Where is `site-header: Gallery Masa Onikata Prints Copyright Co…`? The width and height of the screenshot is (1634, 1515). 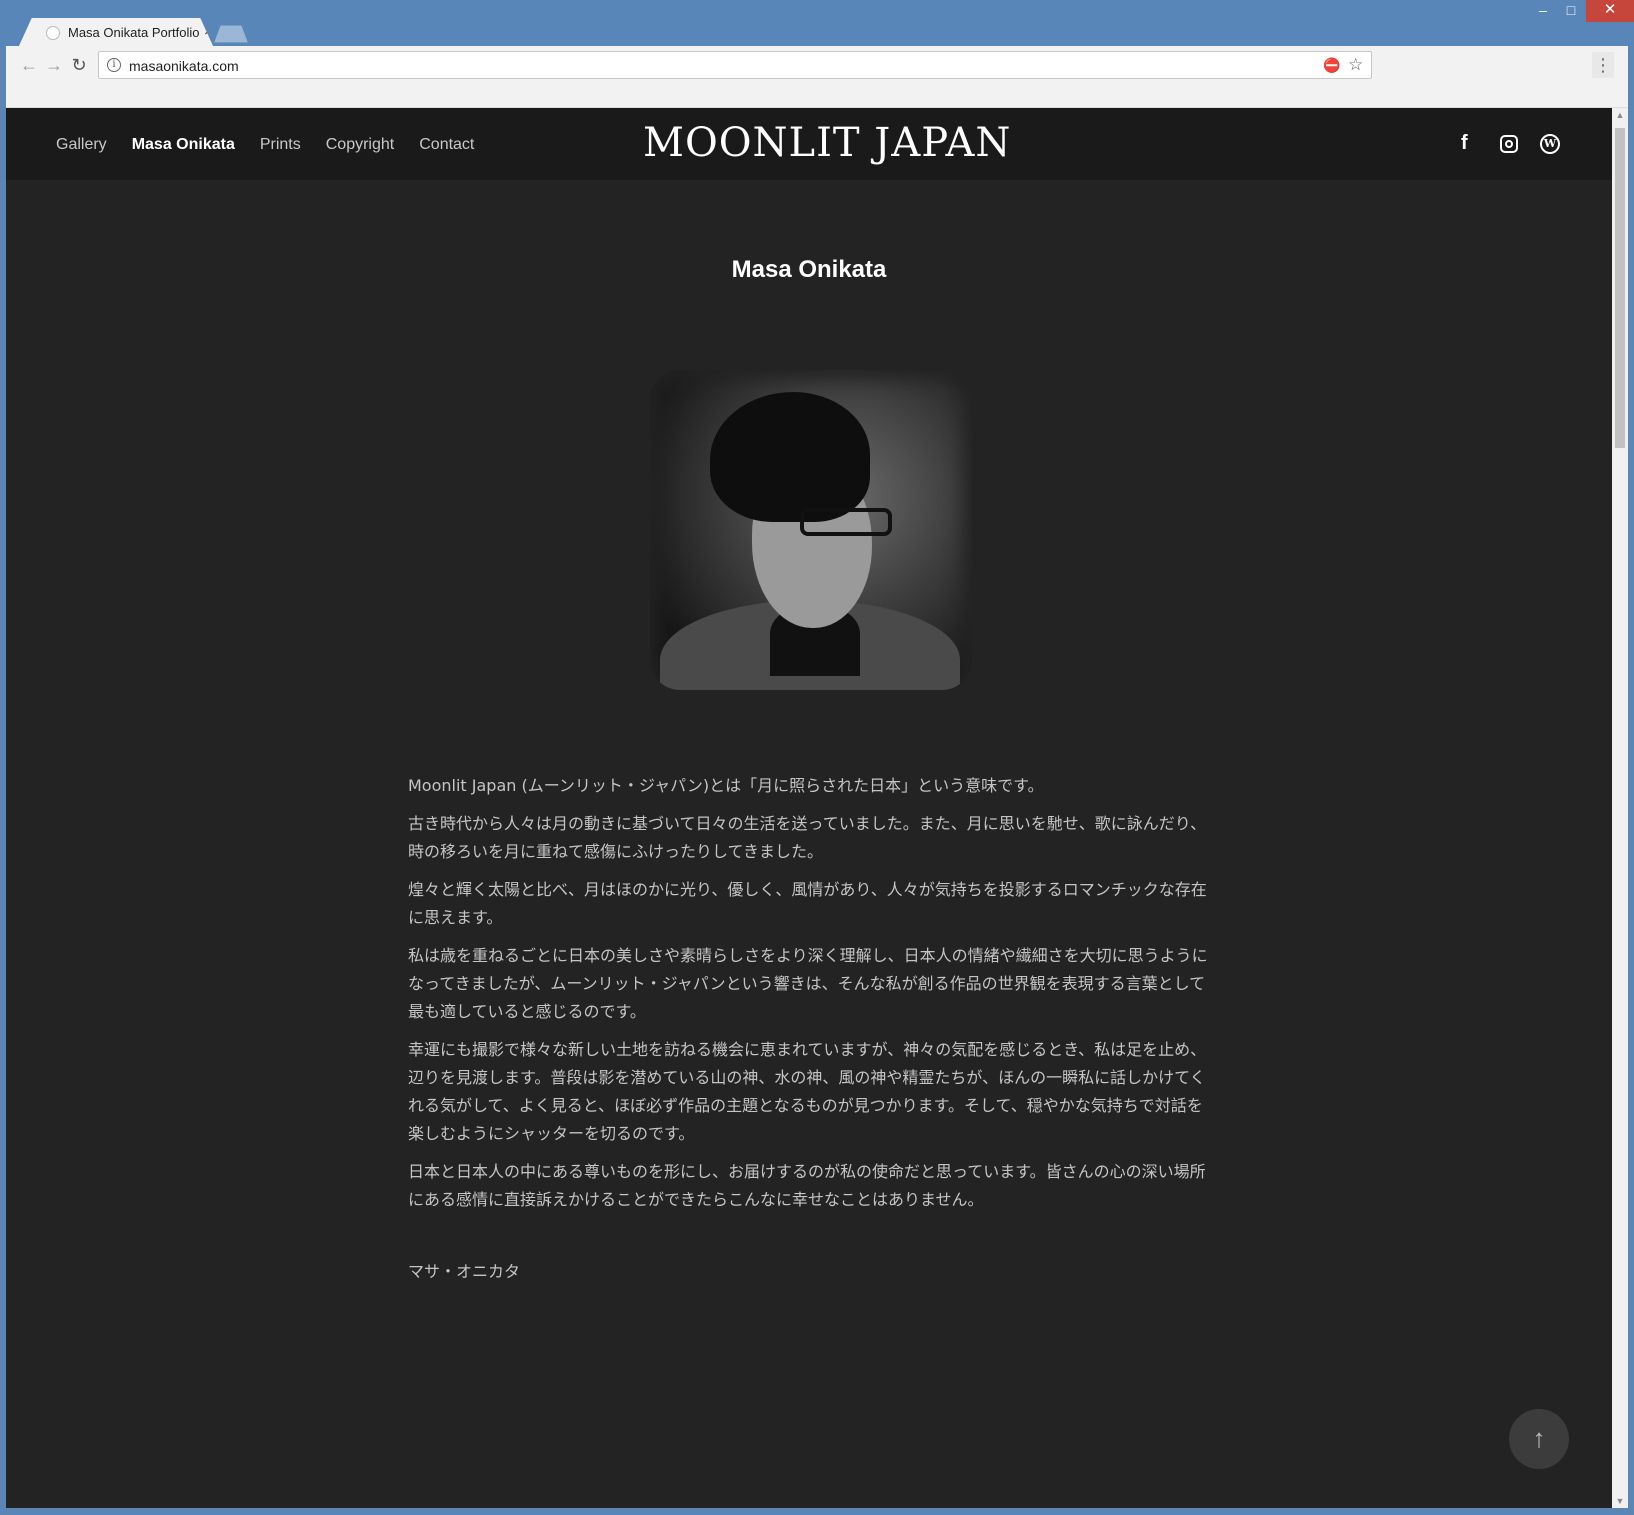 site-header: Gallery Masa Onikata Prints Copyright Co… is located at coordinates (809, 144).